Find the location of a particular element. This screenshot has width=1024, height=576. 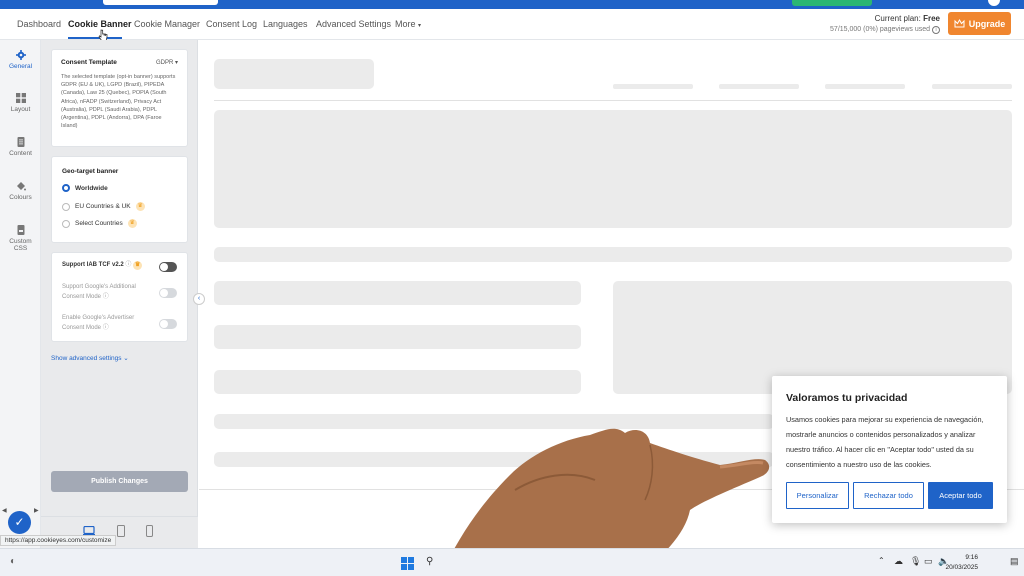

top-action-button is located at coordinates (832, 3).